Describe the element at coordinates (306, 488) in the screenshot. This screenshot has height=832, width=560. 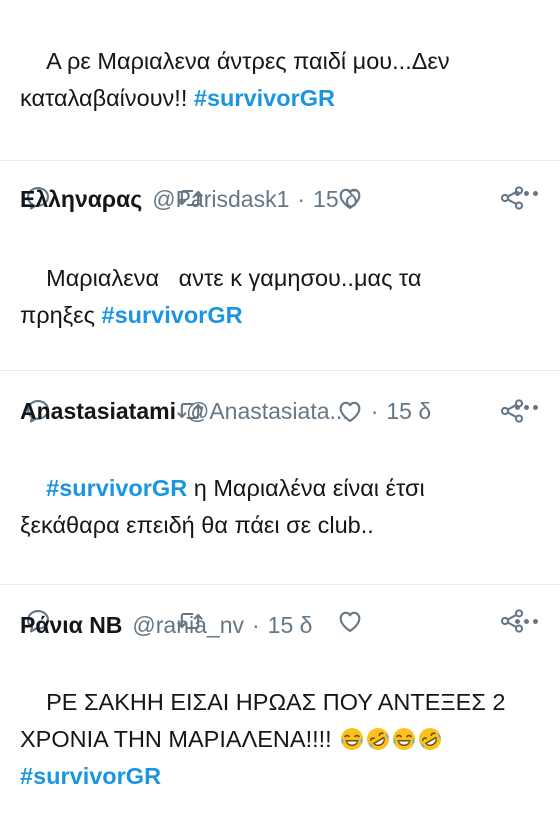
I see `tweet-text-line: η Μαριαλένα είναι έτσι` at that location.